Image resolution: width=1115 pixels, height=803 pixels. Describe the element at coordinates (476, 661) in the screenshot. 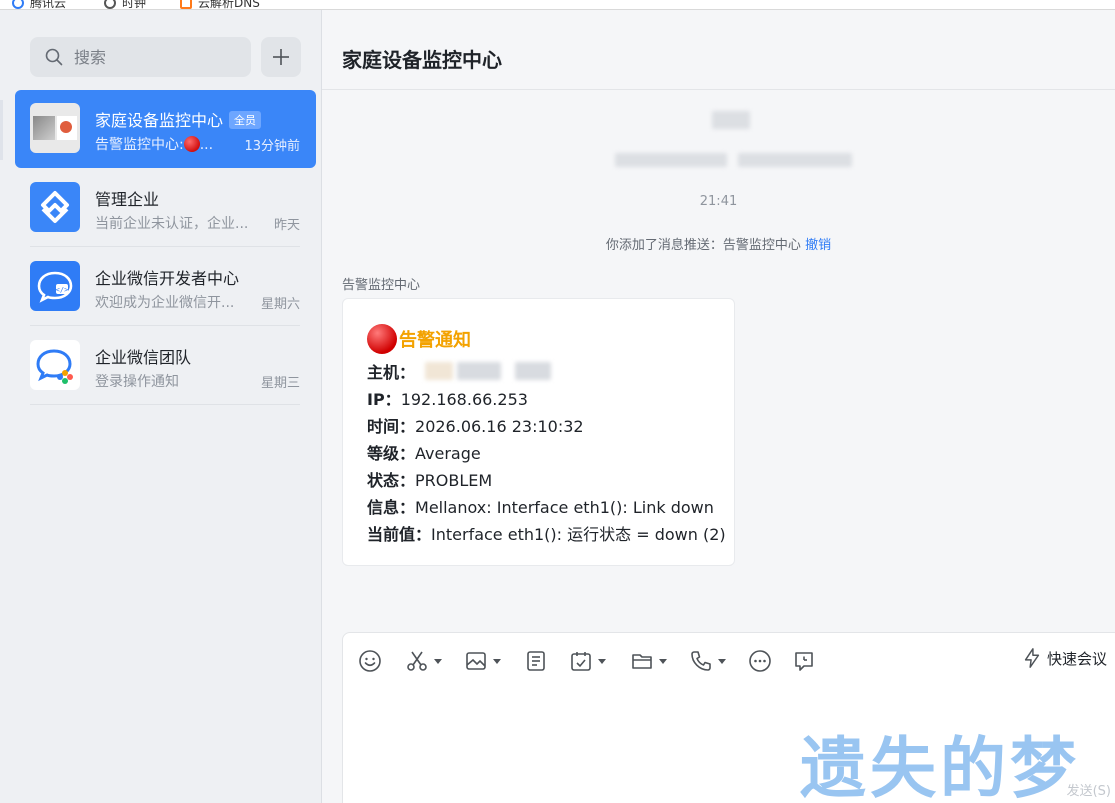

I see `image-icon` at that location.